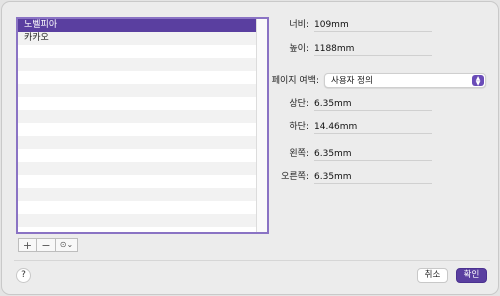  Describe the element at coordinates (252, 260) in the screenshot. I see `footer-divider` at that location.